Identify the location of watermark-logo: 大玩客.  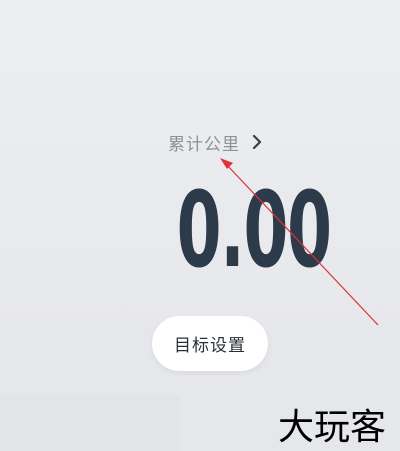
(332, 427).